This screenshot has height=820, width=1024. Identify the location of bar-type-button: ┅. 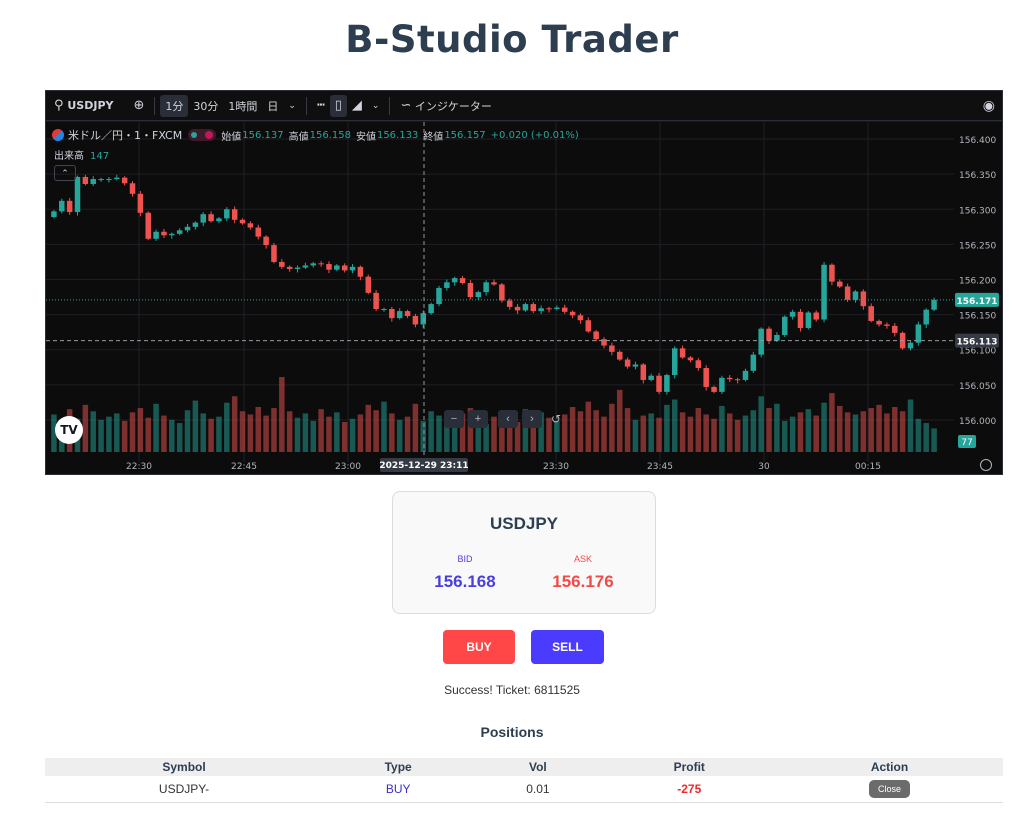
(321, 106).